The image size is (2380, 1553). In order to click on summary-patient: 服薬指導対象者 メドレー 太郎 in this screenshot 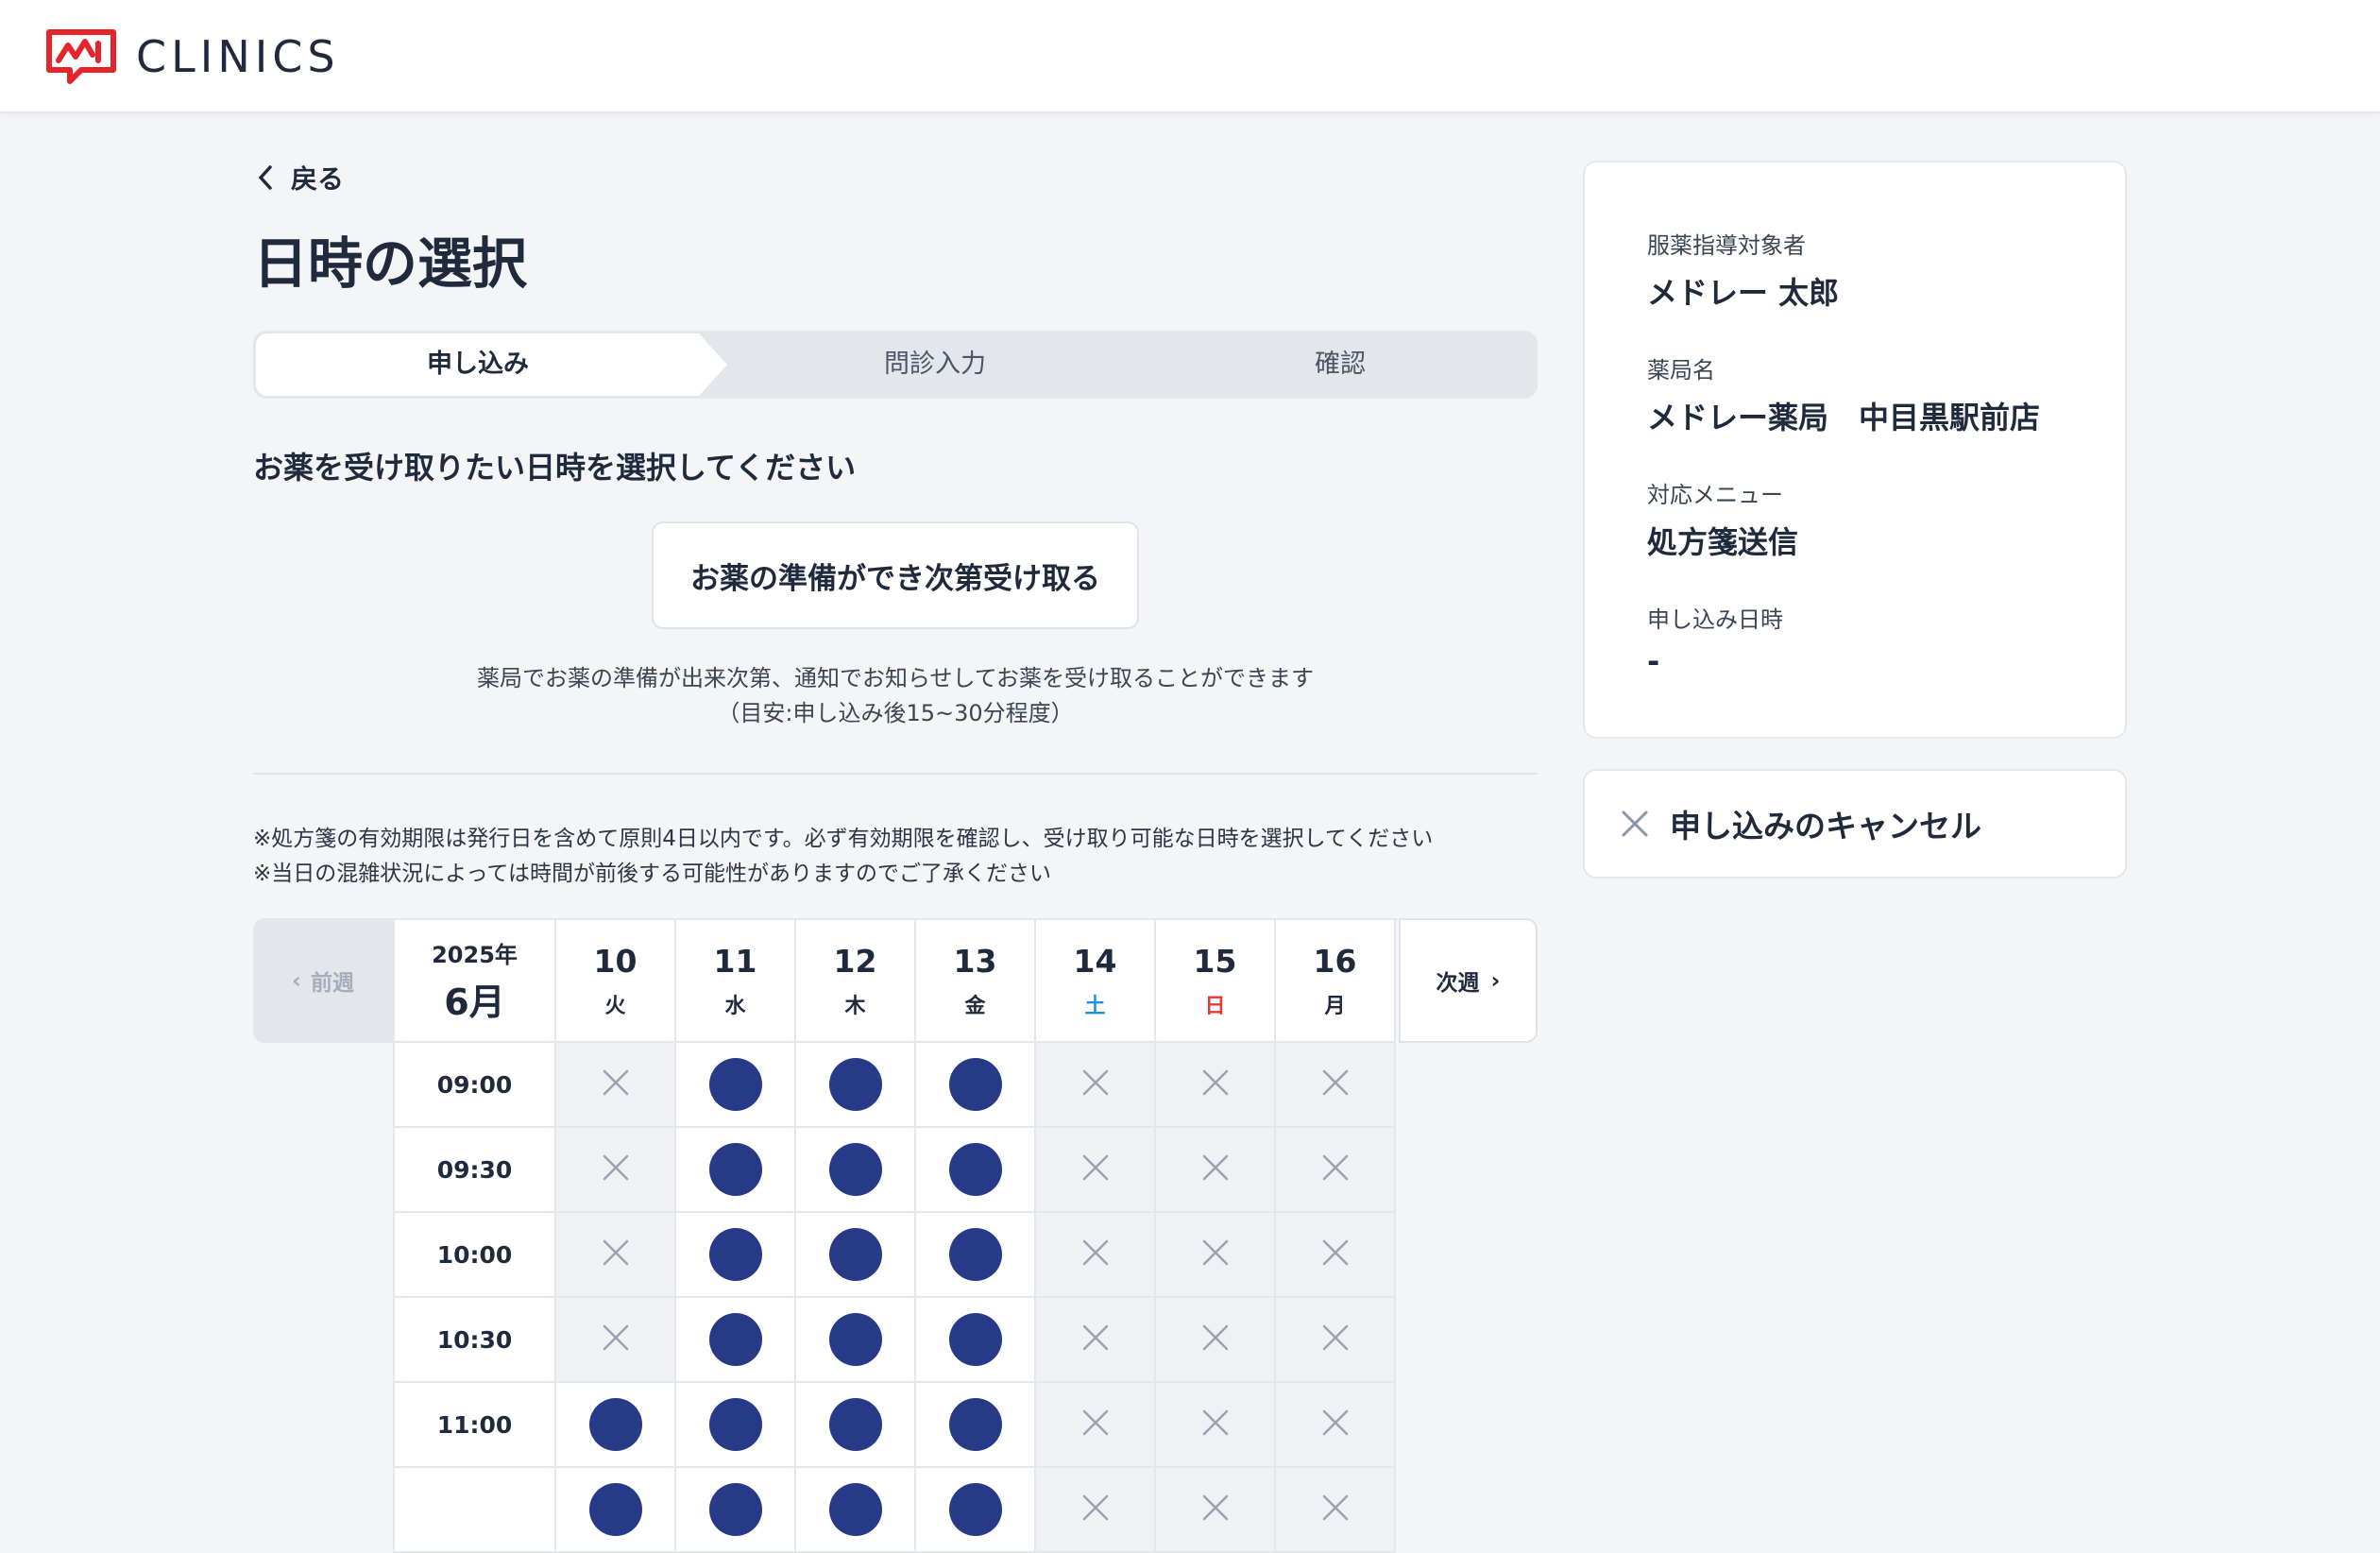, I will do `click(1743, 270)`.